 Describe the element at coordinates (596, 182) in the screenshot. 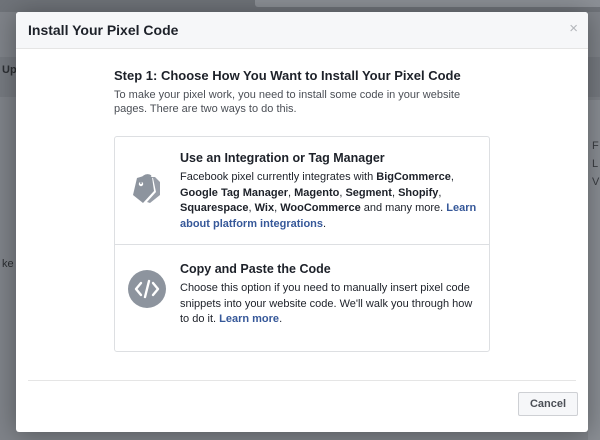

I see `background-label: V` at that location.